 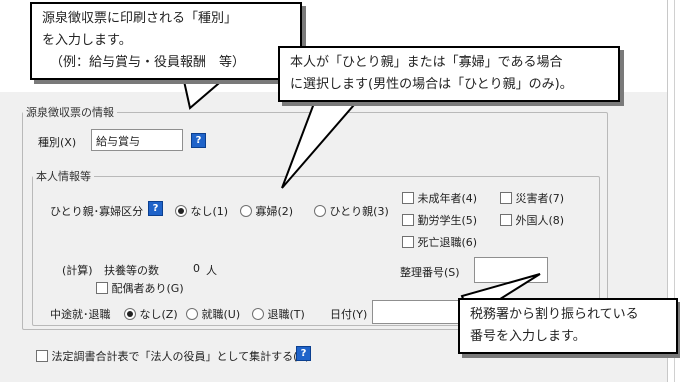 What do you see at coordinates (431, 84) in the screenshot?
I see `callout-line: に選択します(男性の場合は「ひとり親」のみ)。` at bounding box center [431, 84].